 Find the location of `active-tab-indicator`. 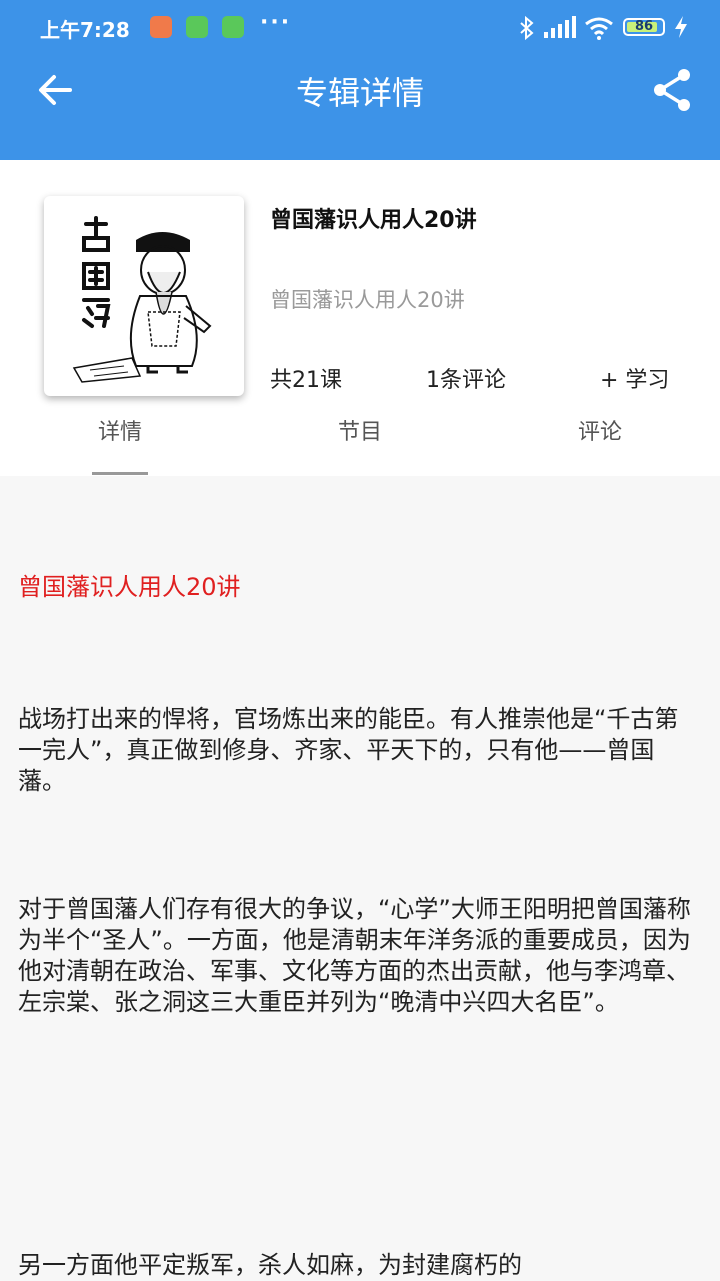

active-tab-indicator is located at coordinates (120, 473).